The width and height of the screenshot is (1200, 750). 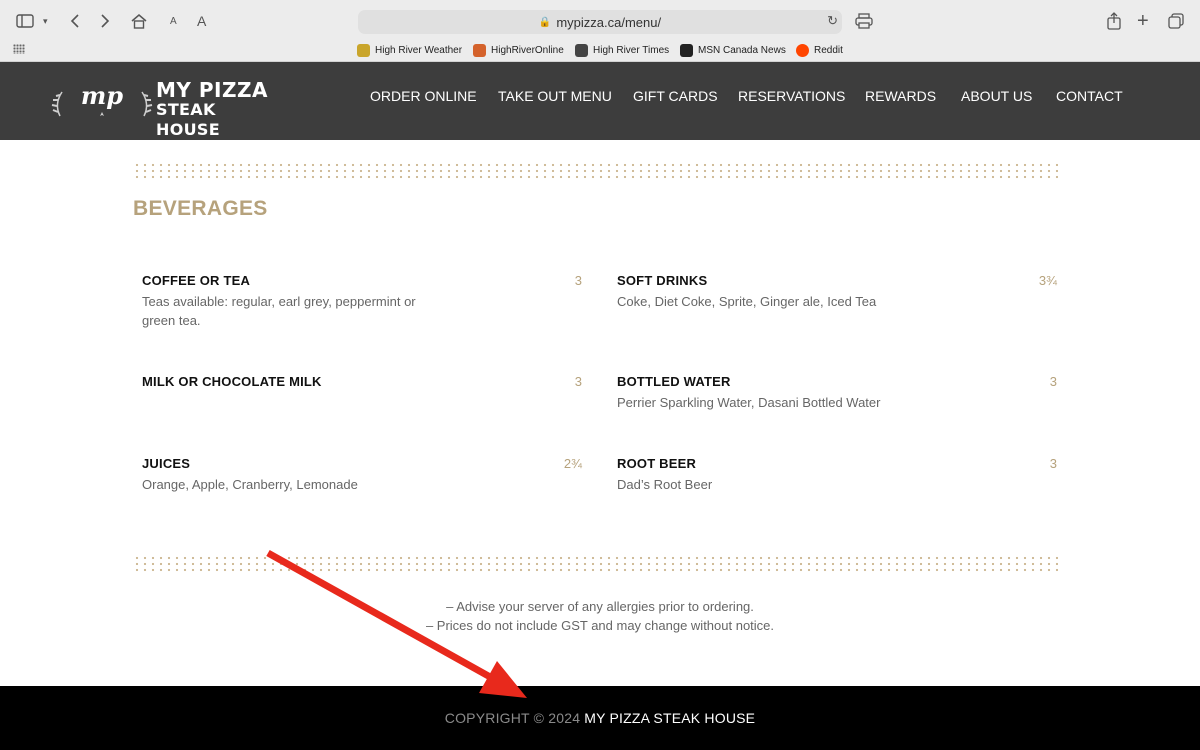 What do you see at coordinates (196, 280) in the screenshot?
I see `item-name: COFFEE OR TEA` at bounding box center [196, 280].